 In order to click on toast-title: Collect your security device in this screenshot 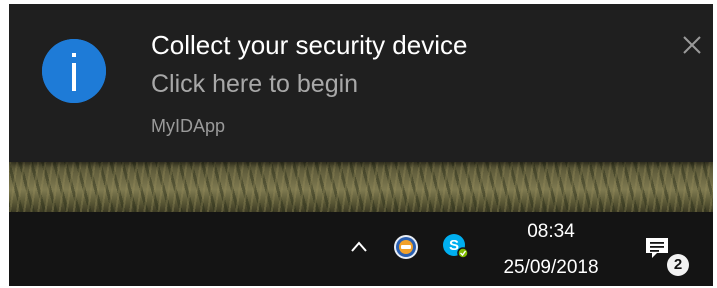, I will do `click(309, 45)`.